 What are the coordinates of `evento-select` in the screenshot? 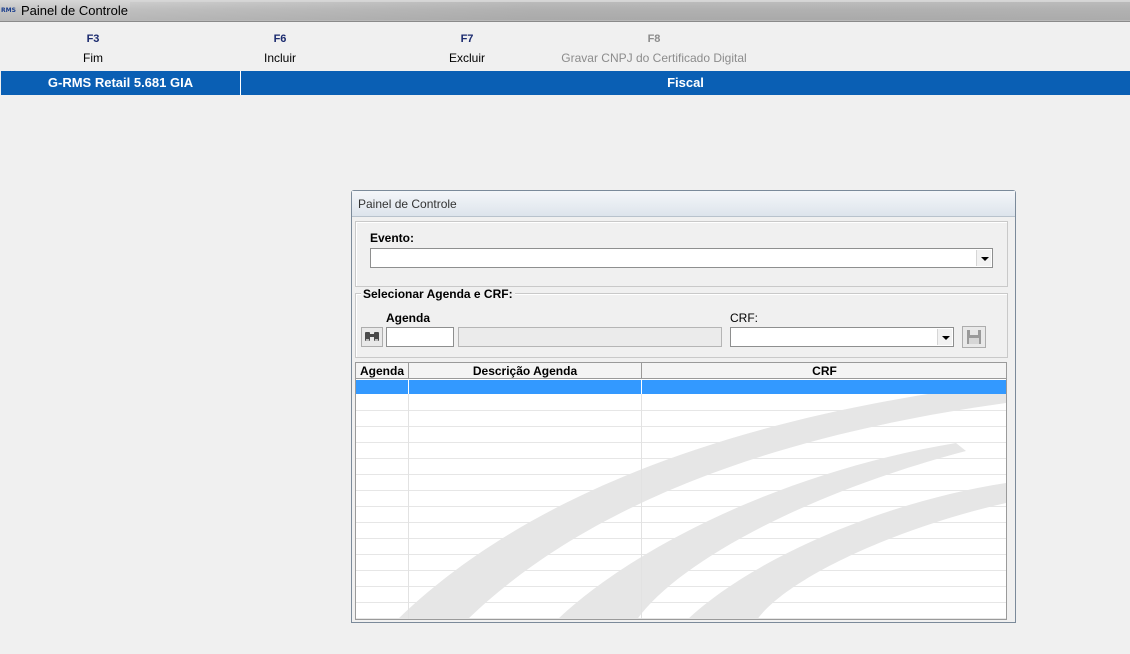 It's located at (681, 258).